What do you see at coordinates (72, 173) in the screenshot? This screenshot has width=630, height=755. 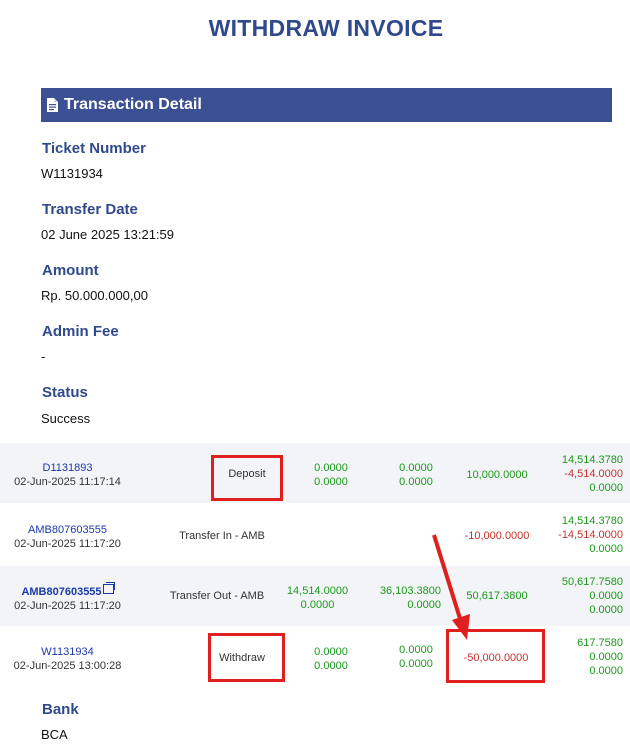 I see `ticket-number-value: W1131934` at bounding box center [72, 173].